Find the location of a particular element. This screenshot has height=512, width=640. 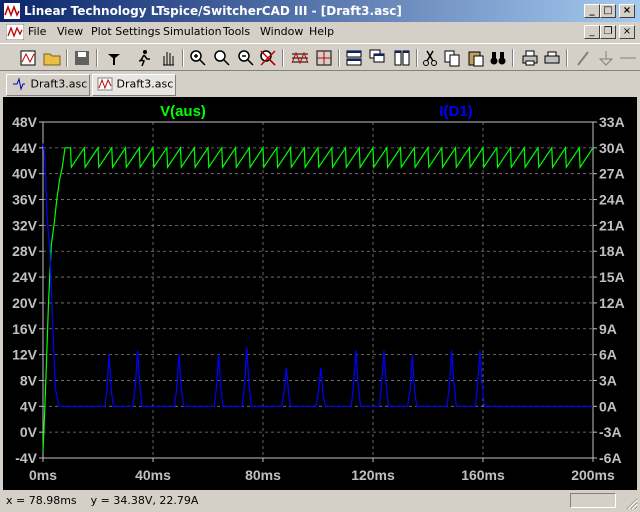

status-panel is located at coordinates (593, 500).